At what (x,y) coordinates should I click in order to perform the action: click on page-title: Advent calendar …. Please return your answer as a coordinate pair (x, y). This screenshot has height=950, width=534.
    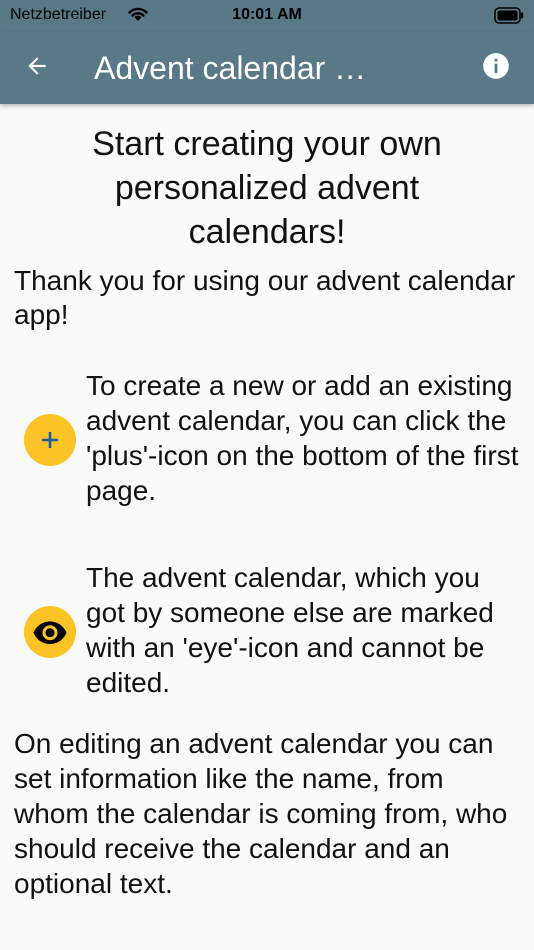
    Looking at the image, I should click on (230, 68).